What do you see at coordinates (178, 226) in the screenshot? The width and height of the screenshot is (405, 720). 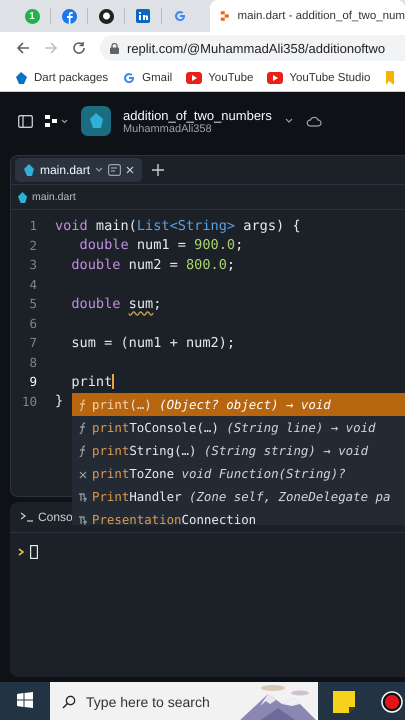 I see `code-line: void main(List<String> args) {` at bounding box center [178, 226].